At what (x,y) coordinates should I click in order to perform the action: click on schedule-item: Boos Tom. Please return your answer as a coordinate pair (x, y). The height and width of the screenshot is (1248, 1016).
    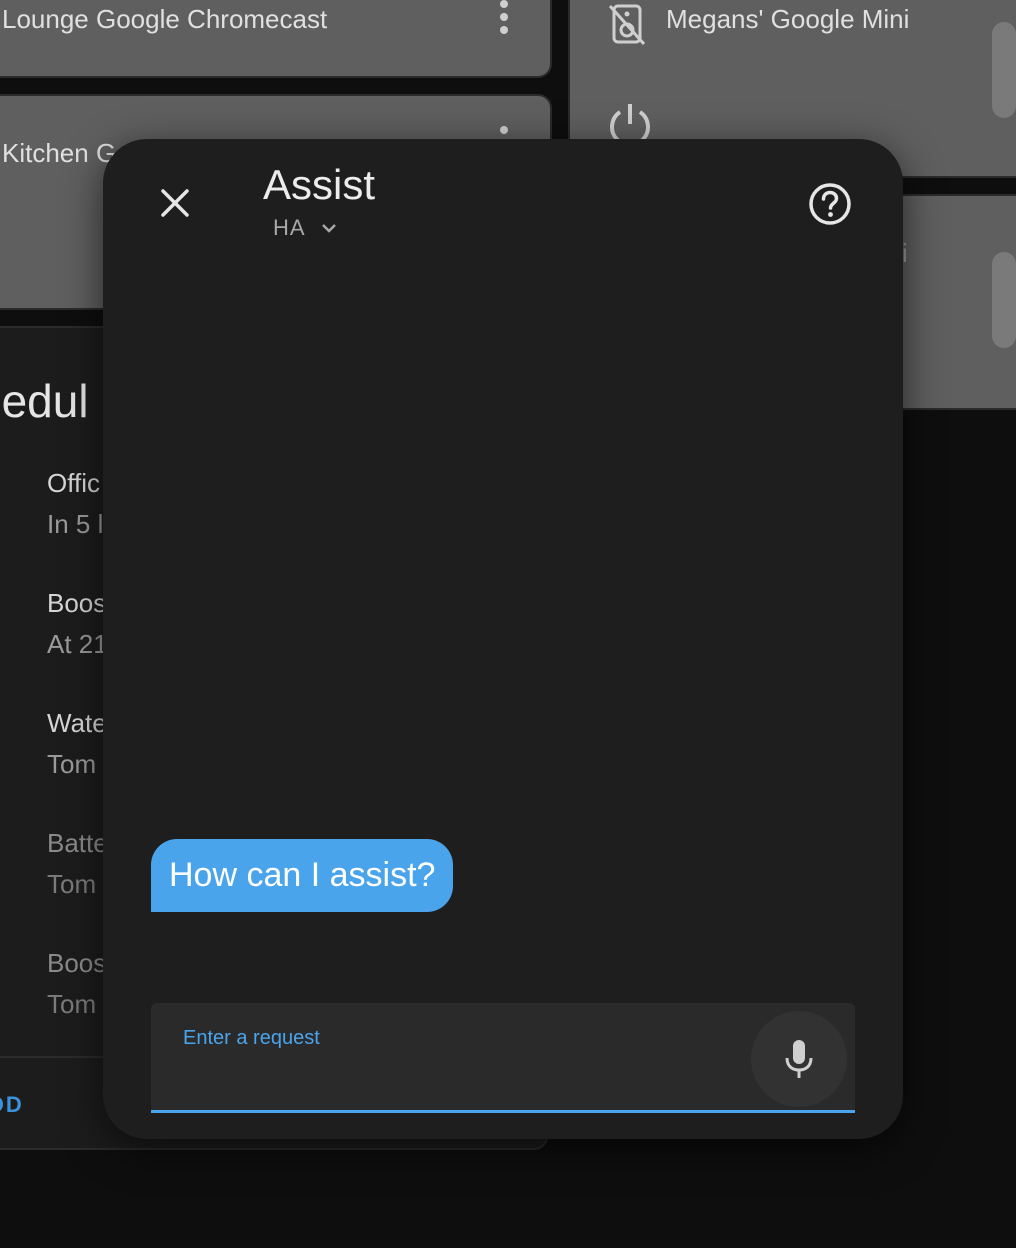
    Looking at the image, I should click on (76, 984).